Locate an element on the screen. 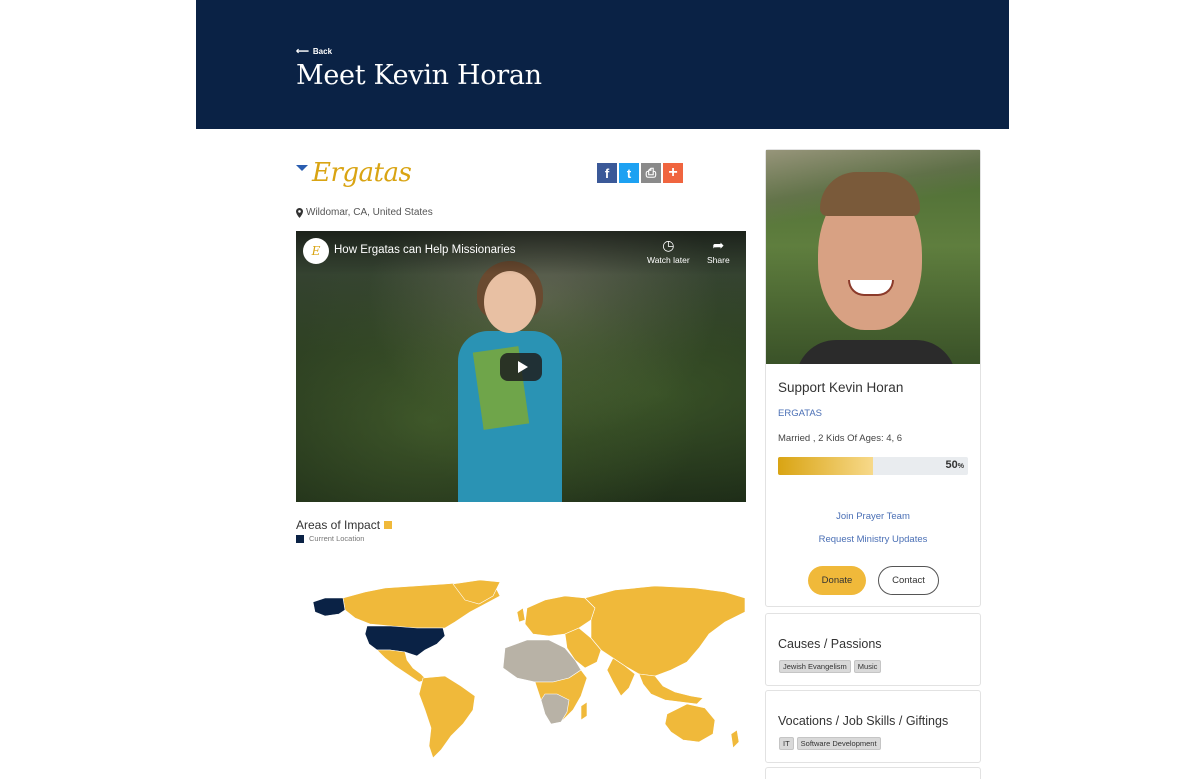  map-region-uk is located at coordinates (521, 615).